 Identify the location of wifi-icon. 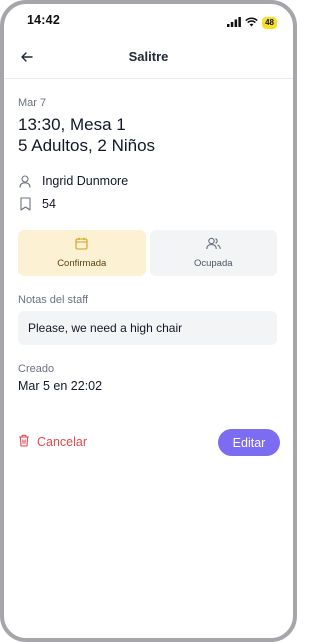
(251, 23).